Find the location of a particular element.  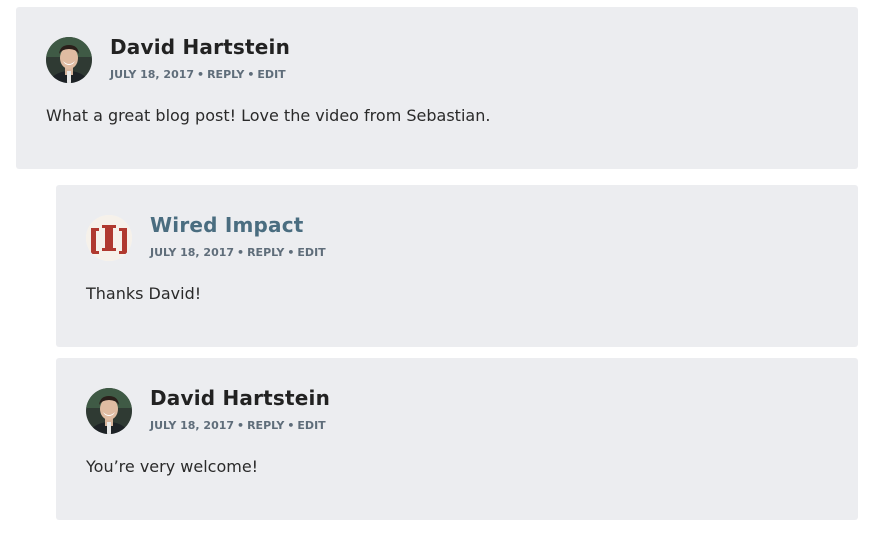

comment-author-link: Wired Impact is located at coordinates (227, 225).